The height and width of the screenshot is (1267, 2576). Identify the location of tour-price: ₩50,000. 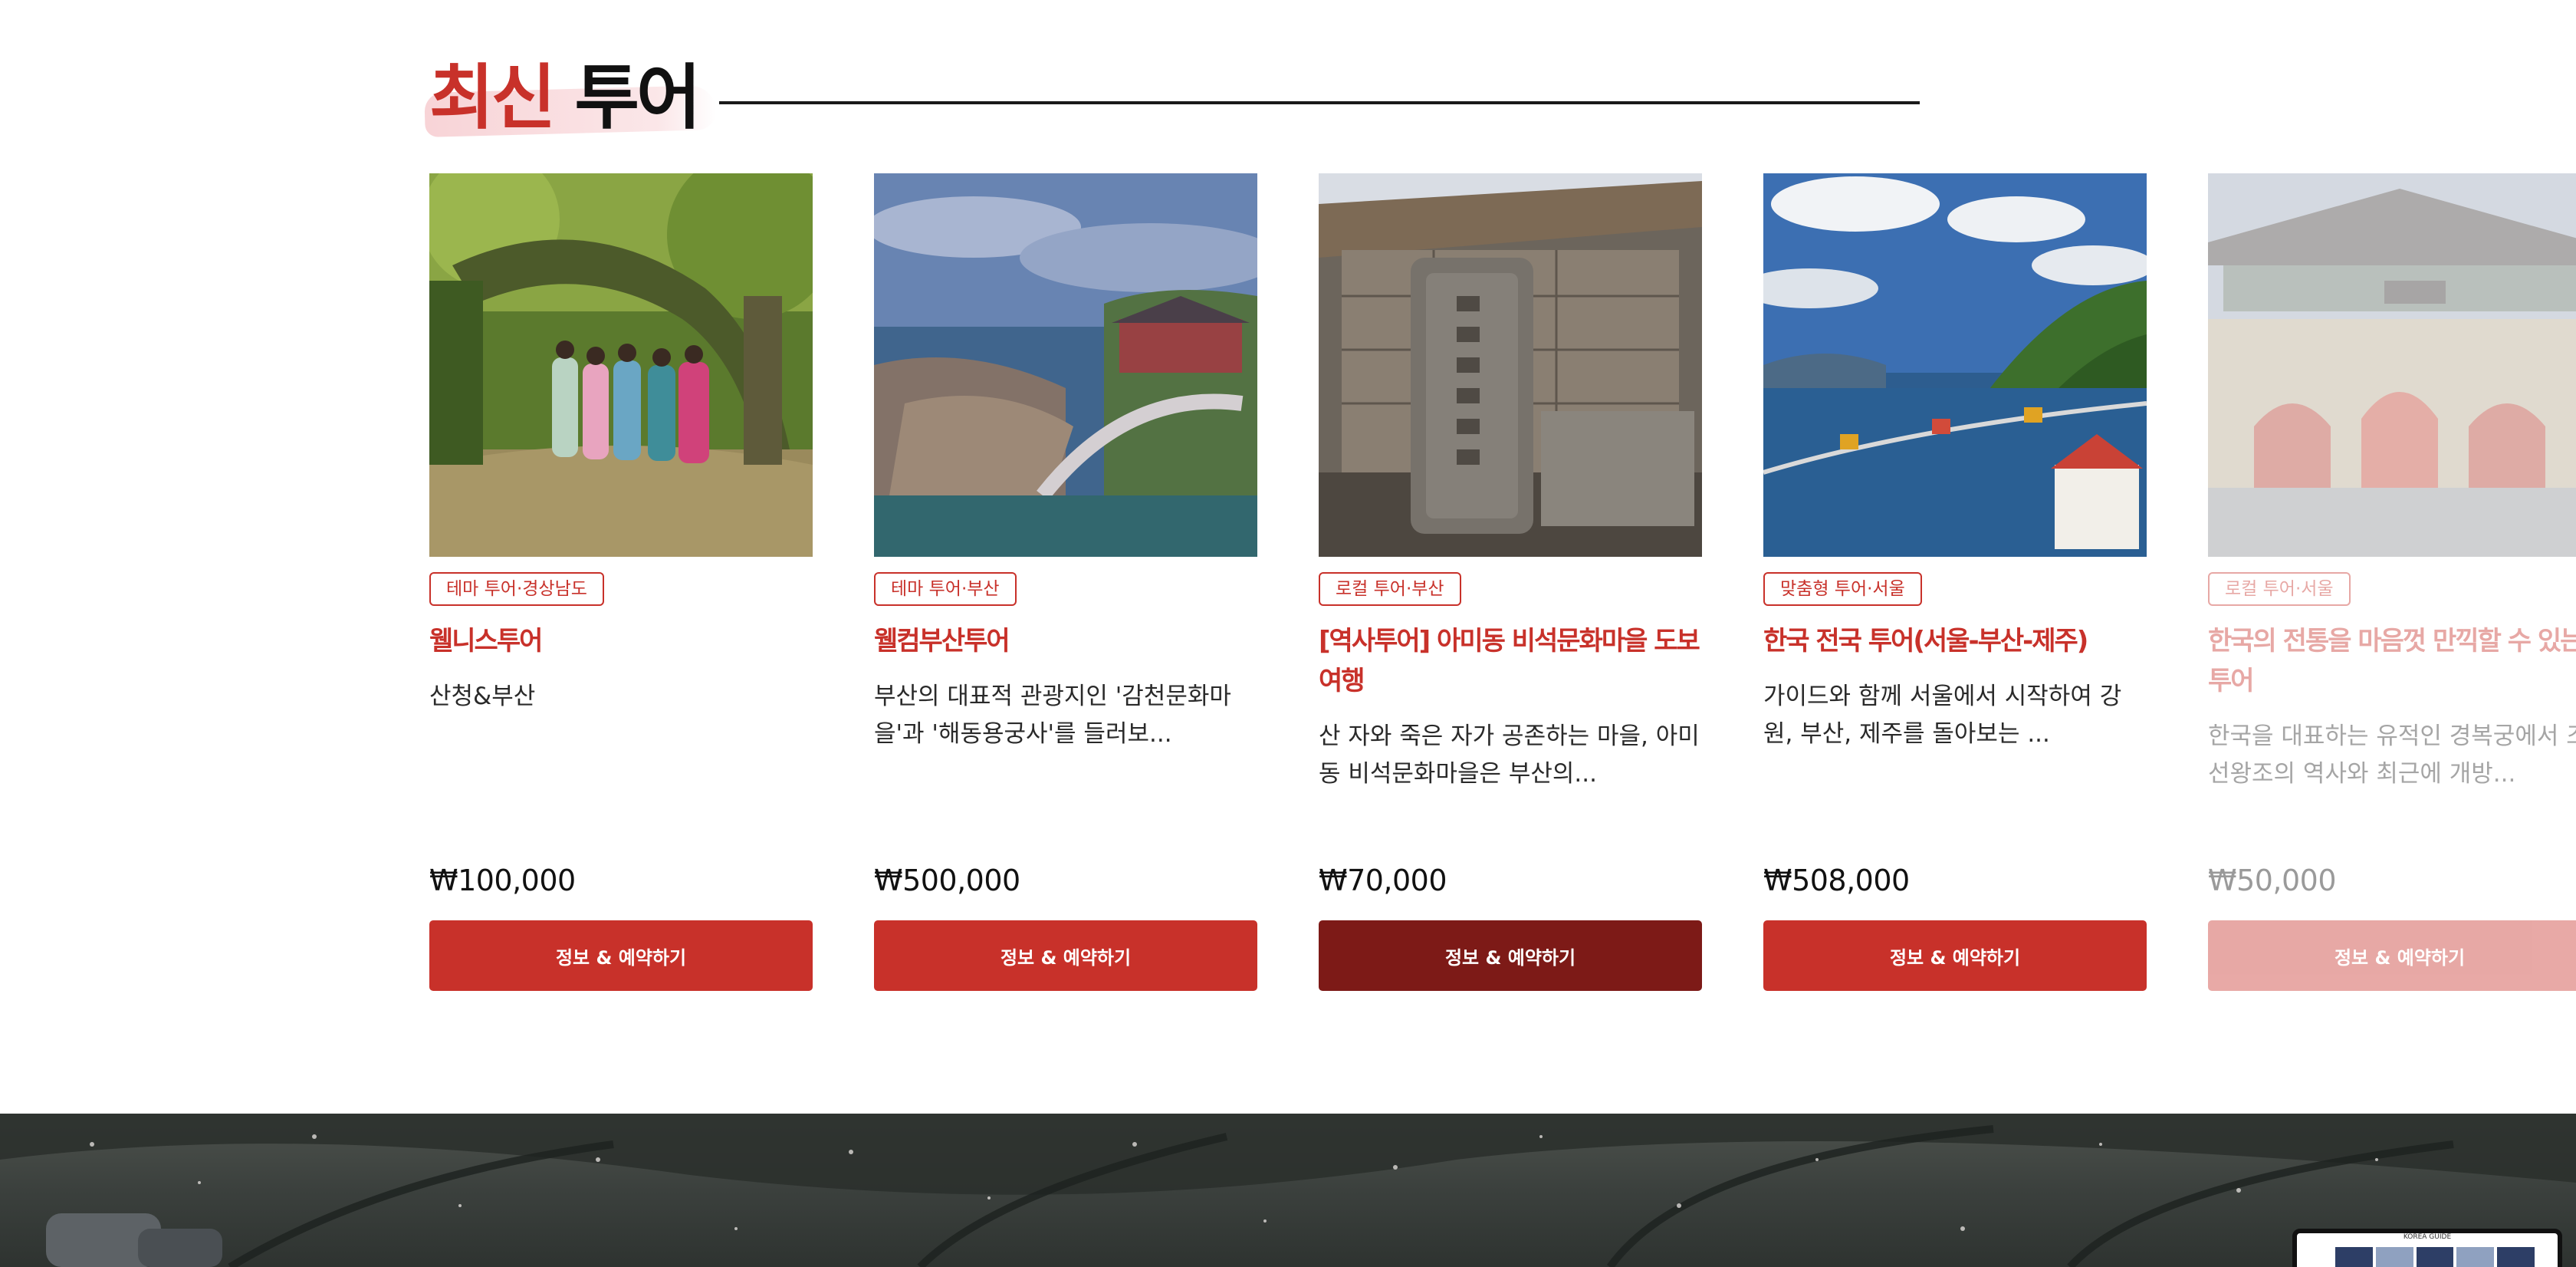
(2272, 880).